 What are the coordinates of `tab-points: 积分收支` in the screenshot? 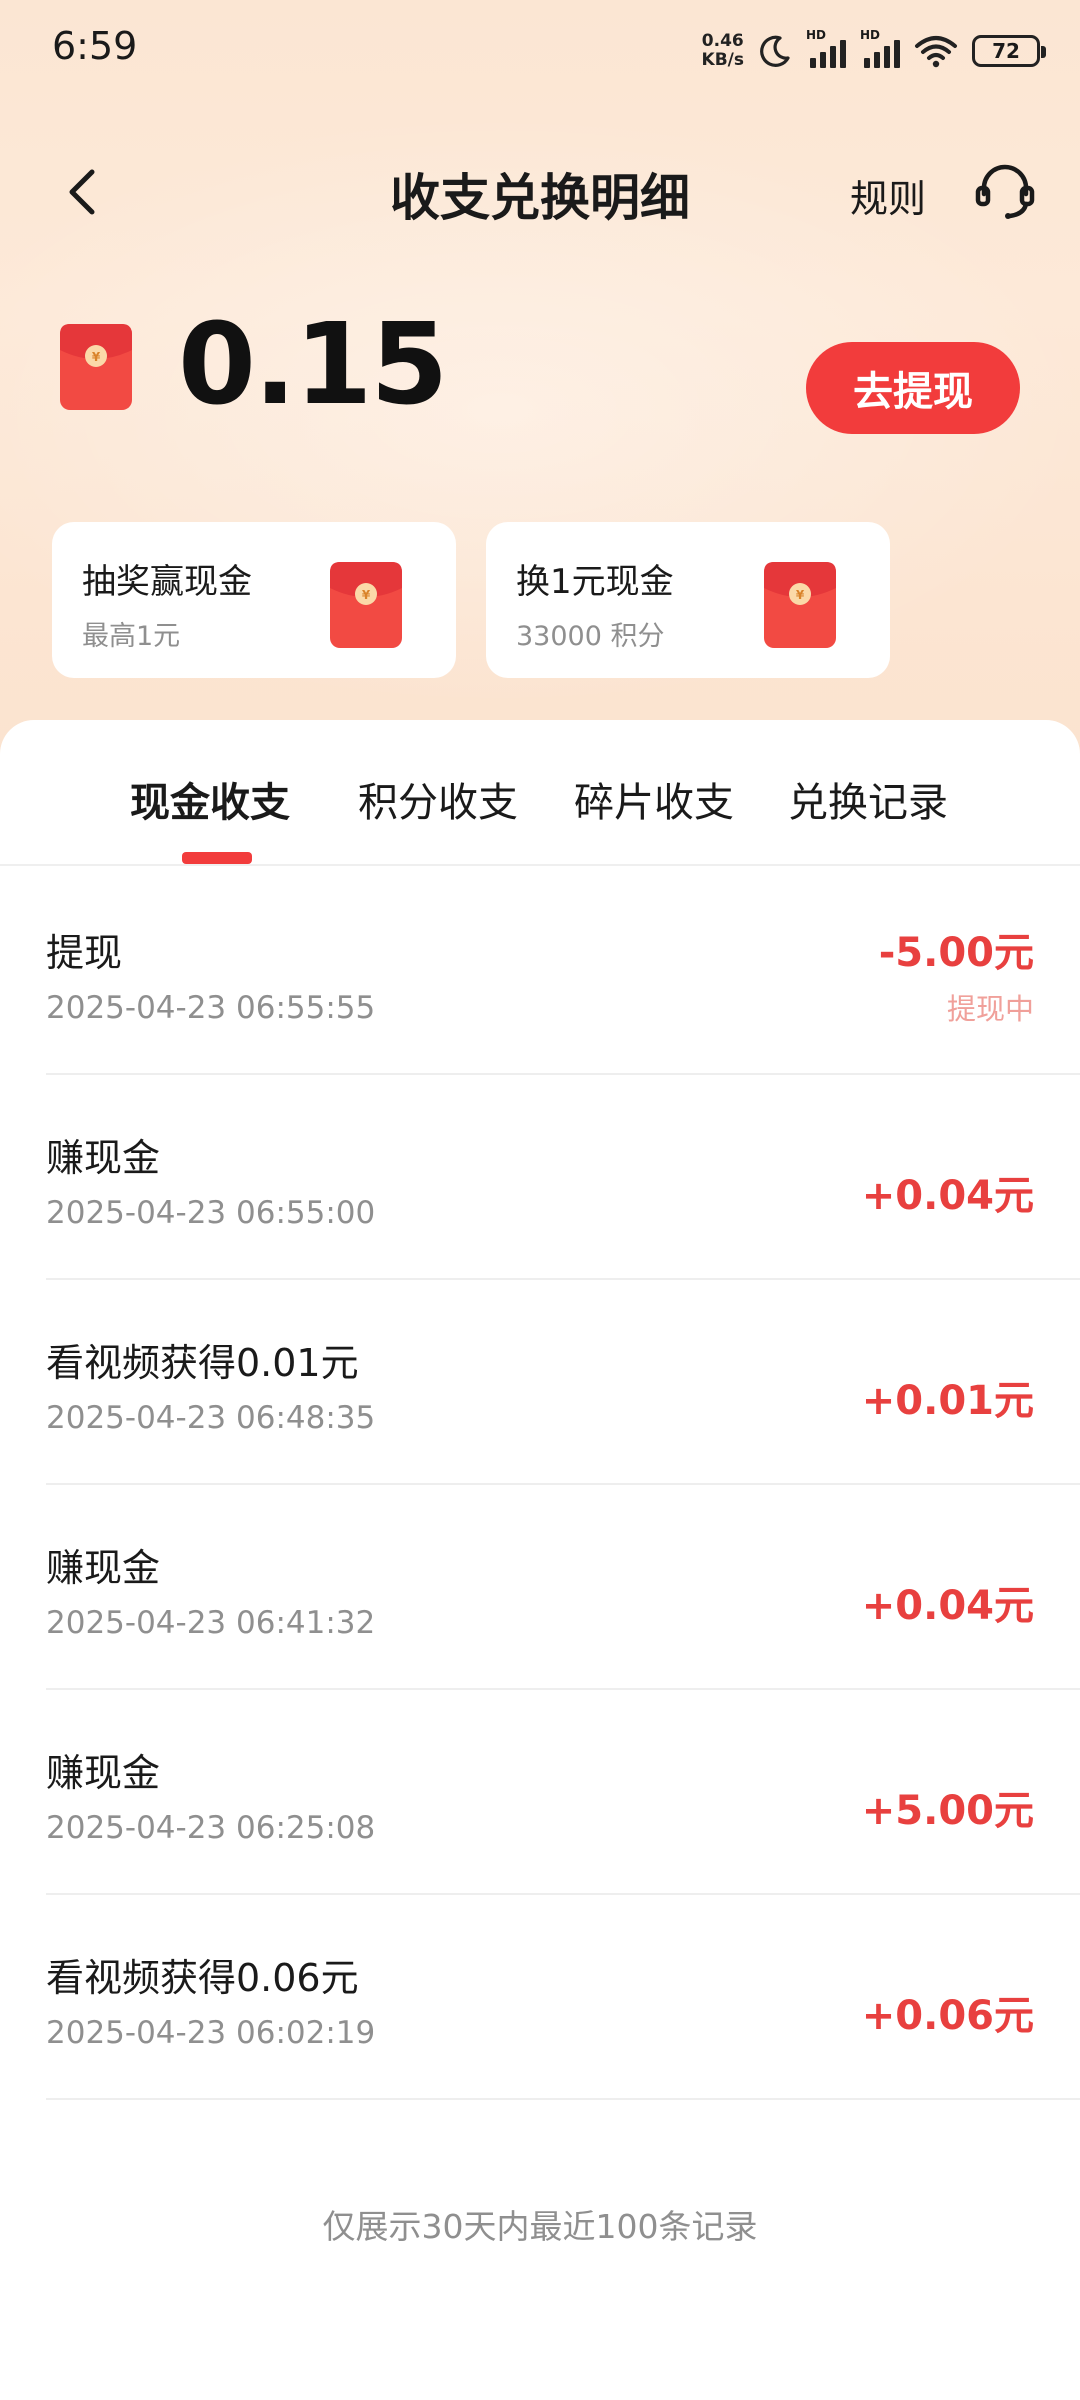 It's located at (438, 799).